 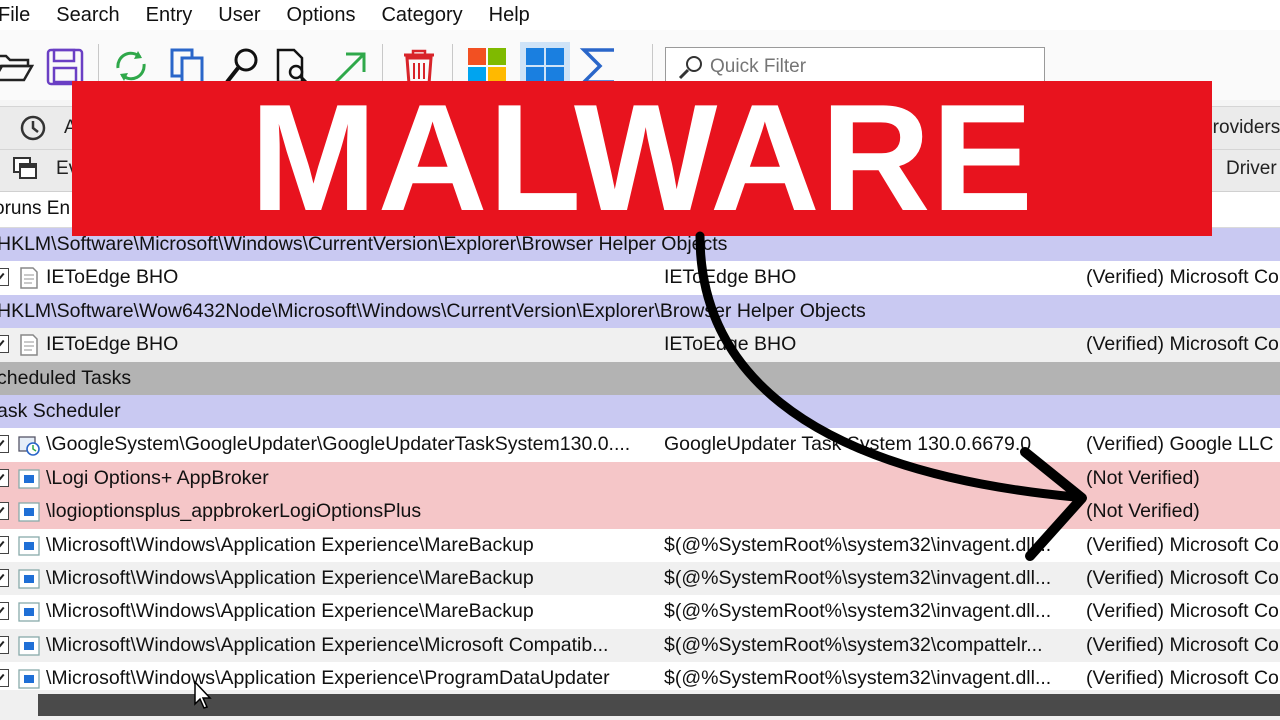 What do you see at coordinates (21, 15) in the screenshot?
I see `menu-file: File` at bounding box center [21, 15].